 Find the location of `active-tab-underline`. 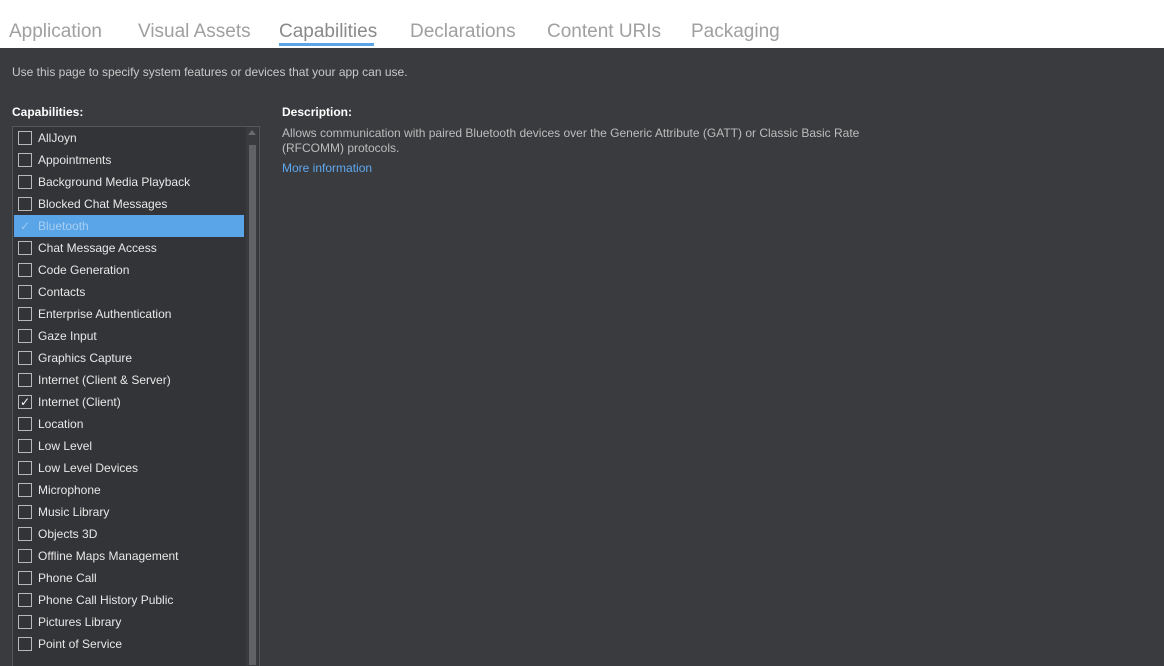

active-tab-underline is located at coordinates (326, 44).